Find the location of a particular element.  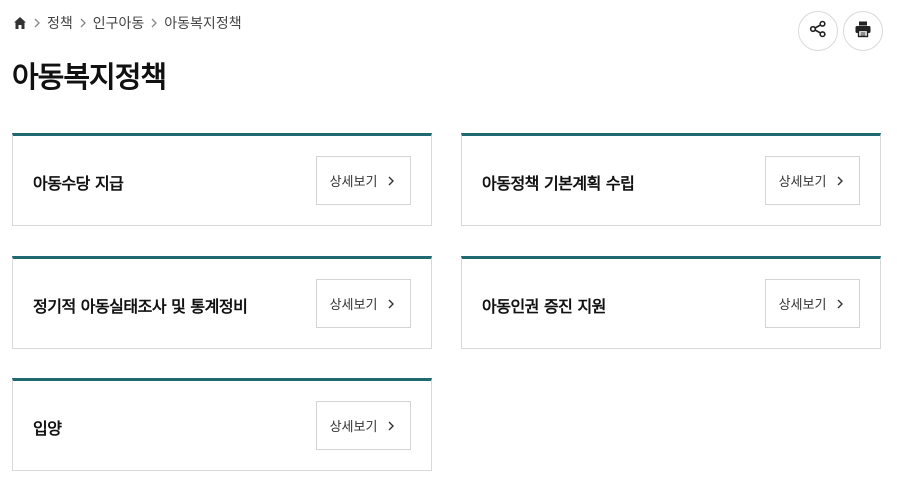

card-title: 입양 is located at coordinates (47, 428).